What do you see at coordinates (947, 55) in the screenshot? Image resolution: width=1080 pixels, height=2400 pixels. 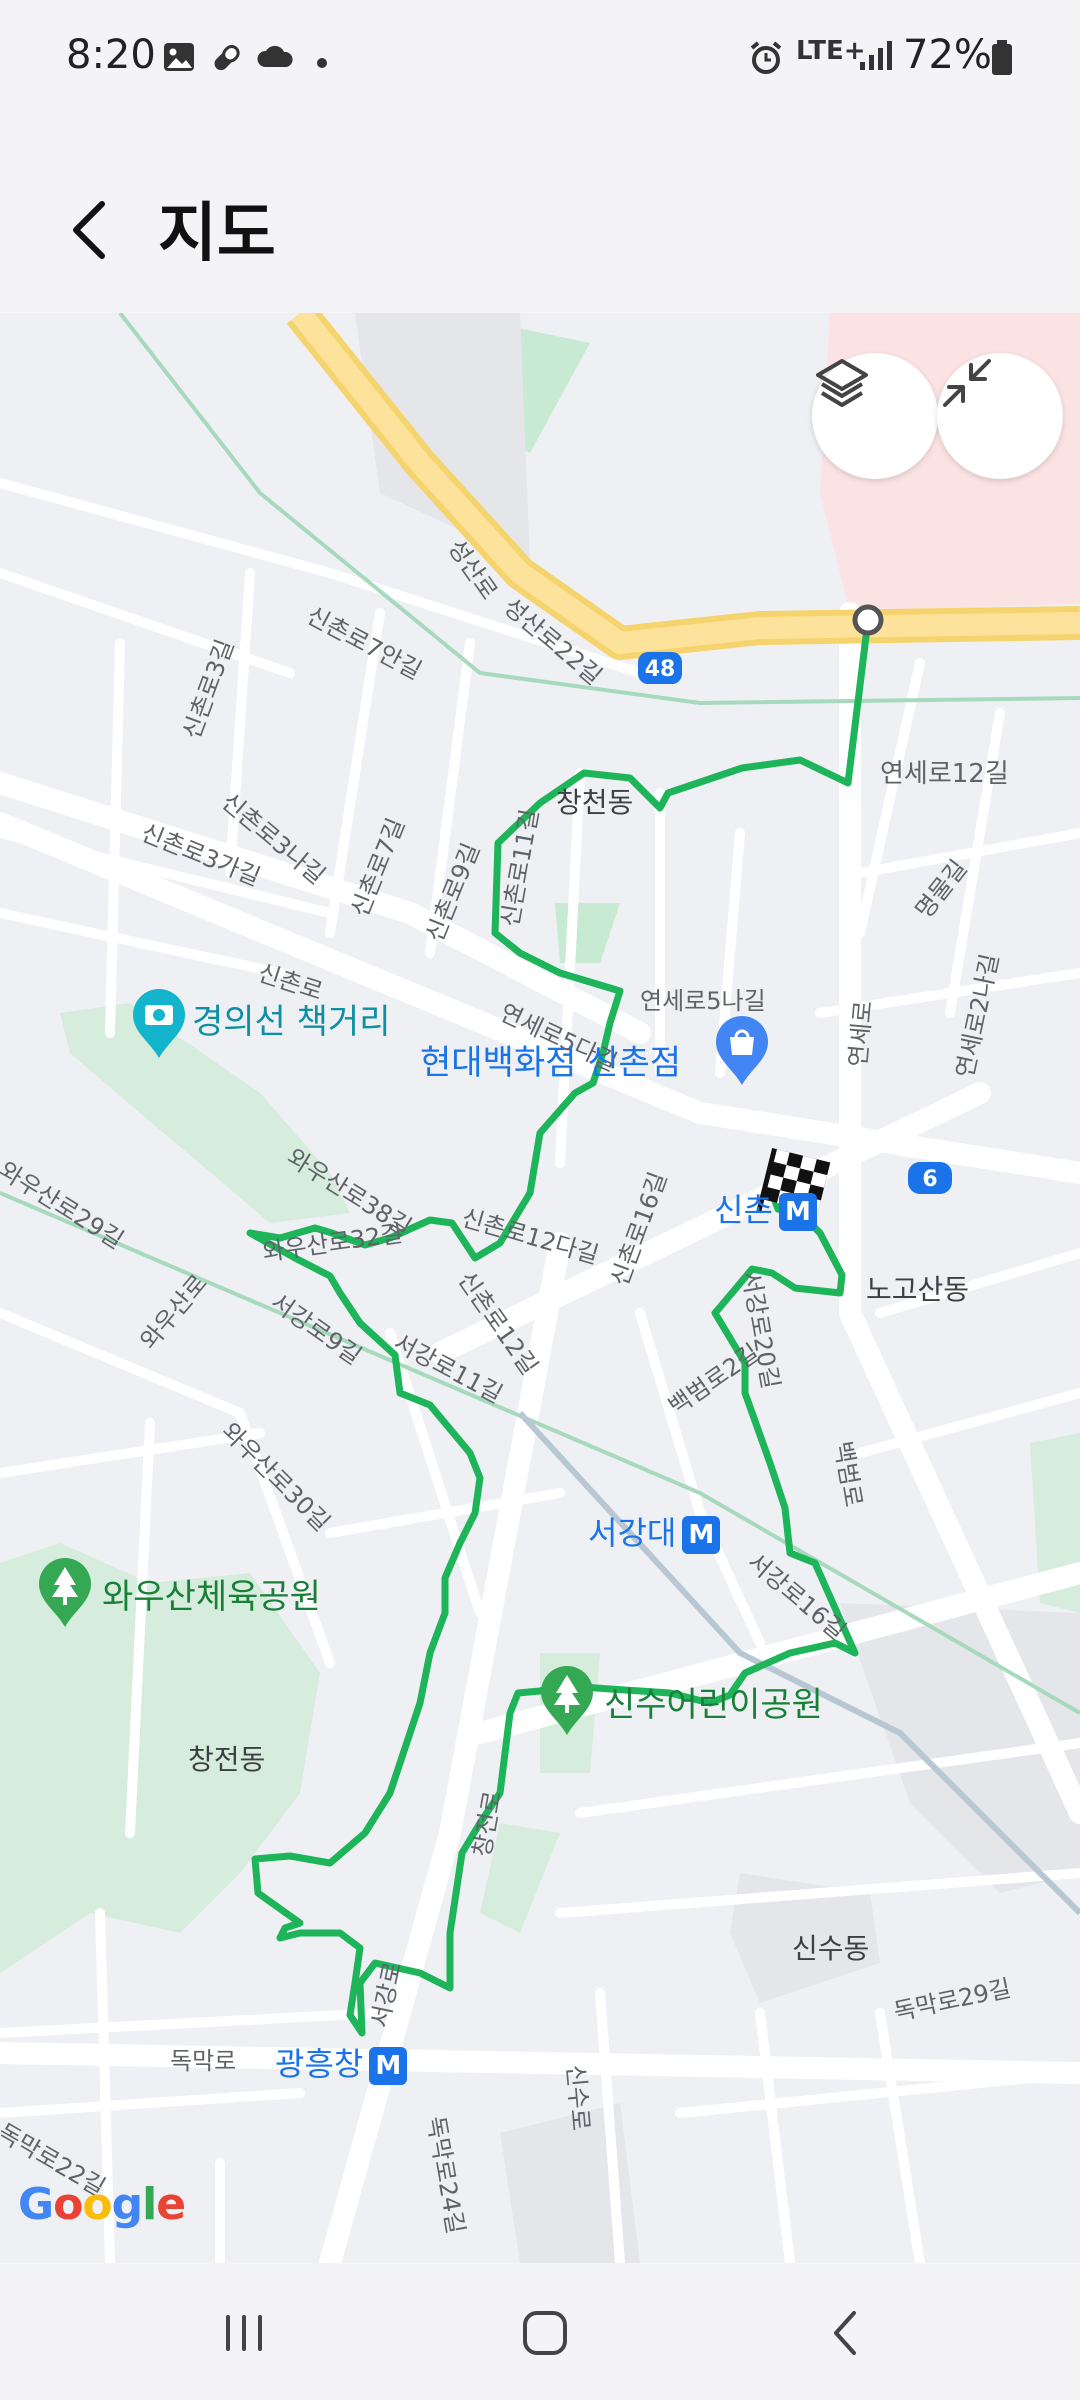 I see `battery-percent: 72%` at bounding box center [947, 55].